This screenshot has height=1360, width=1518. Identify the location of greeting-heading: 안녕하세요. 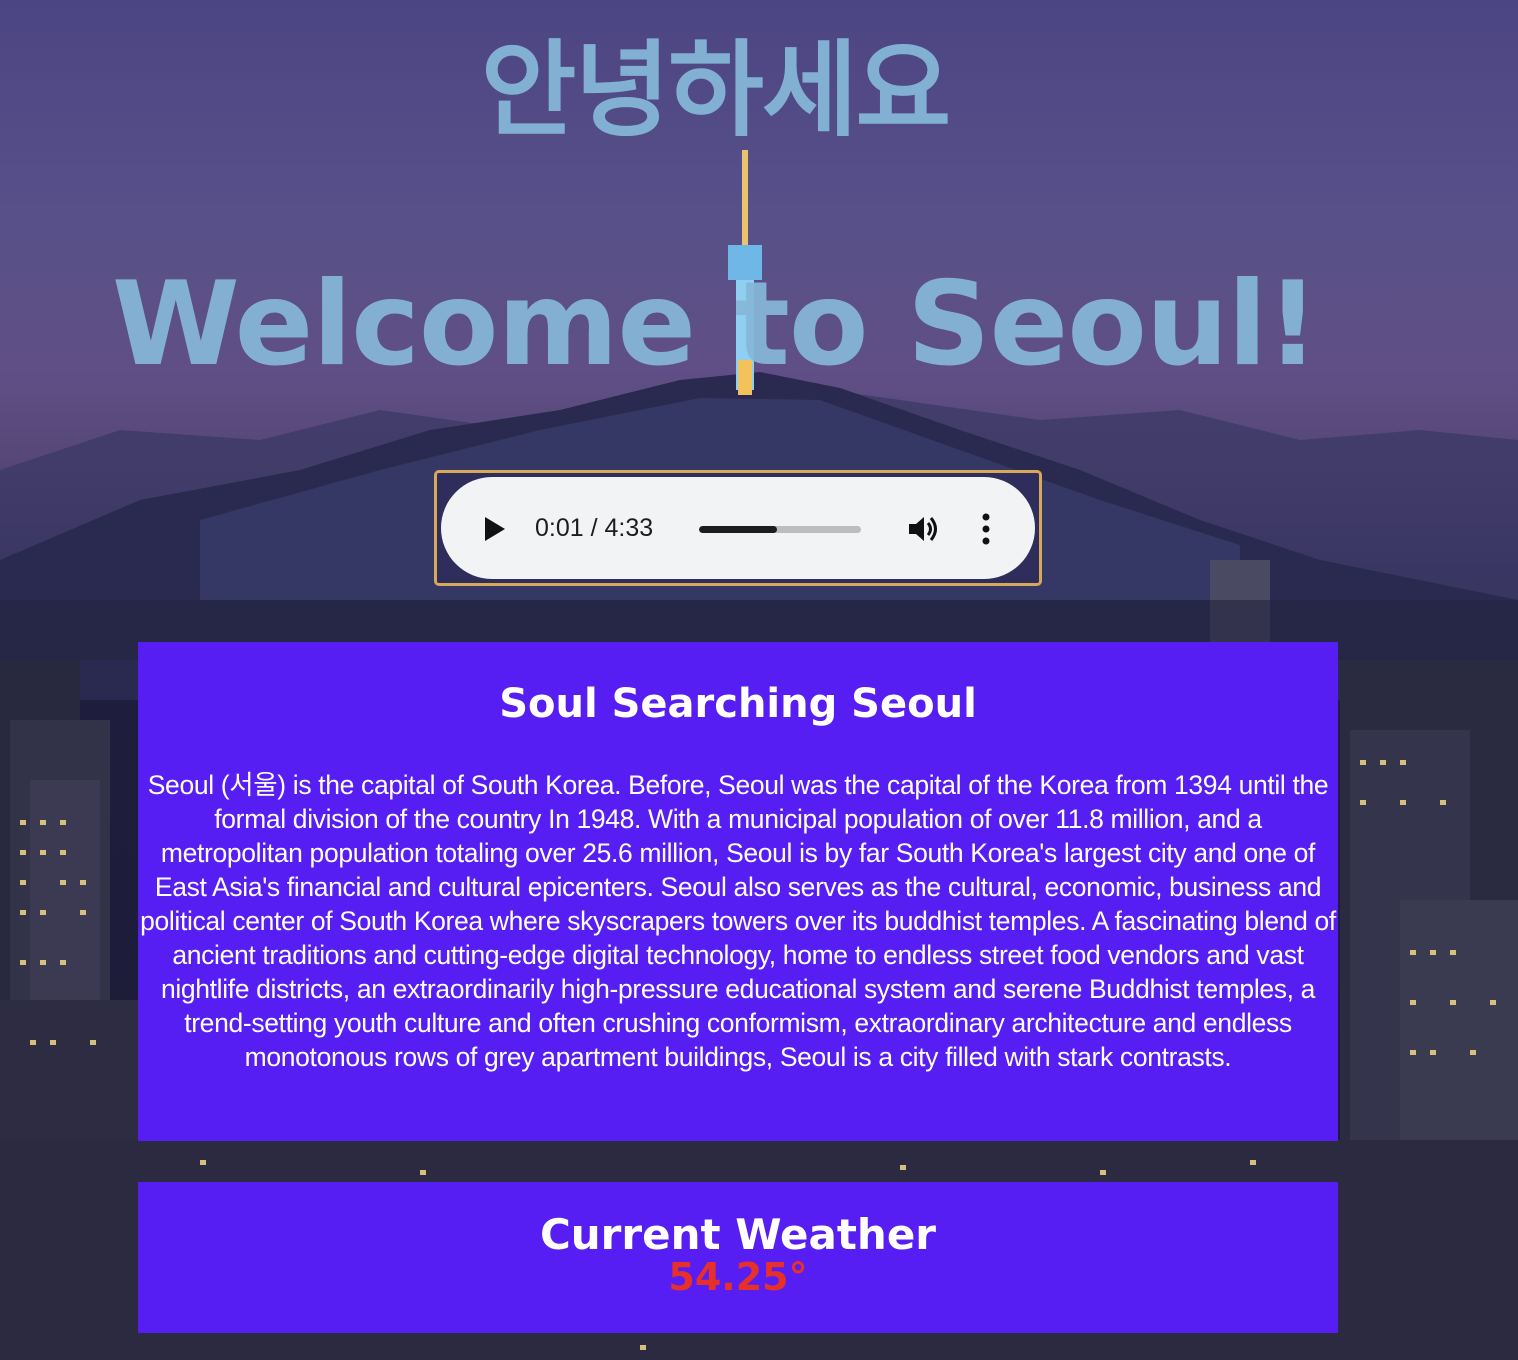
(715, 90).